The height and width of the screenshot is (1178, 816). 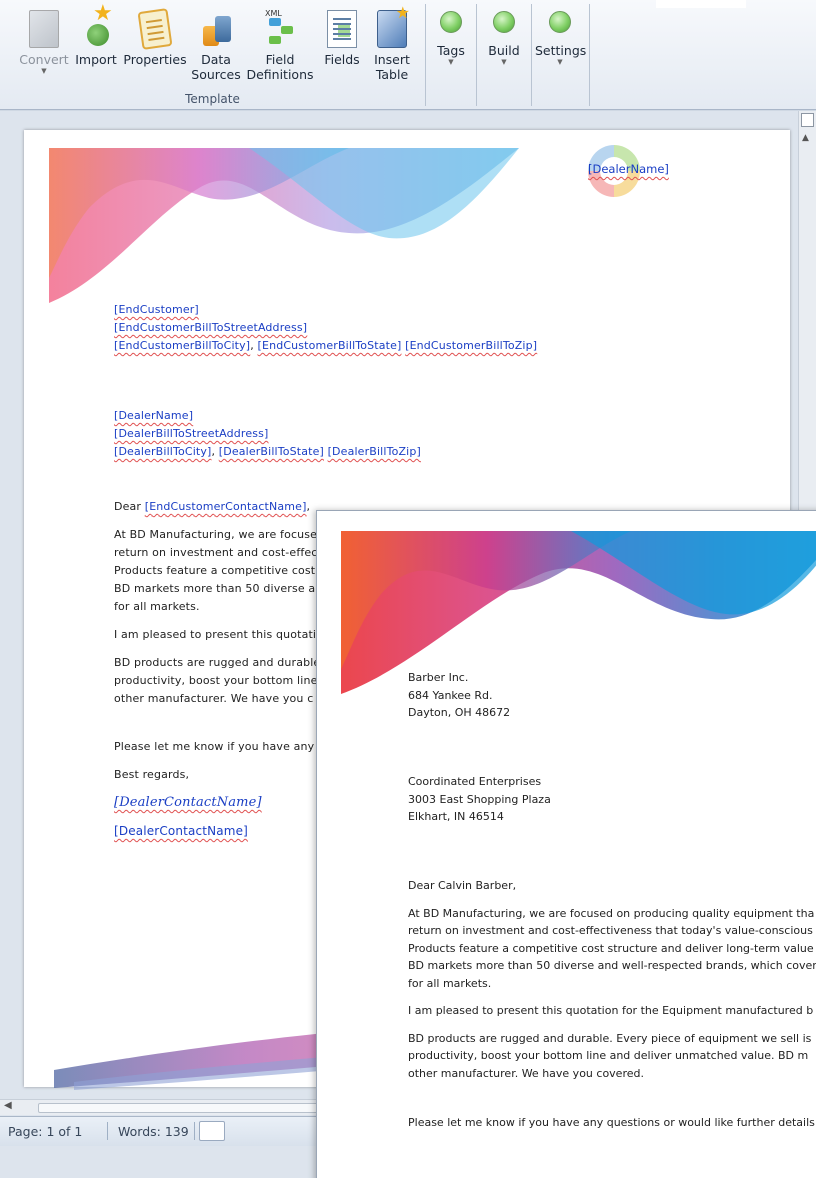 What do you see at coordinates (462, 885) in the screenshot?
I see `preview-greeting: Dear Calvin Barber,` at bounding box center [462, 885].